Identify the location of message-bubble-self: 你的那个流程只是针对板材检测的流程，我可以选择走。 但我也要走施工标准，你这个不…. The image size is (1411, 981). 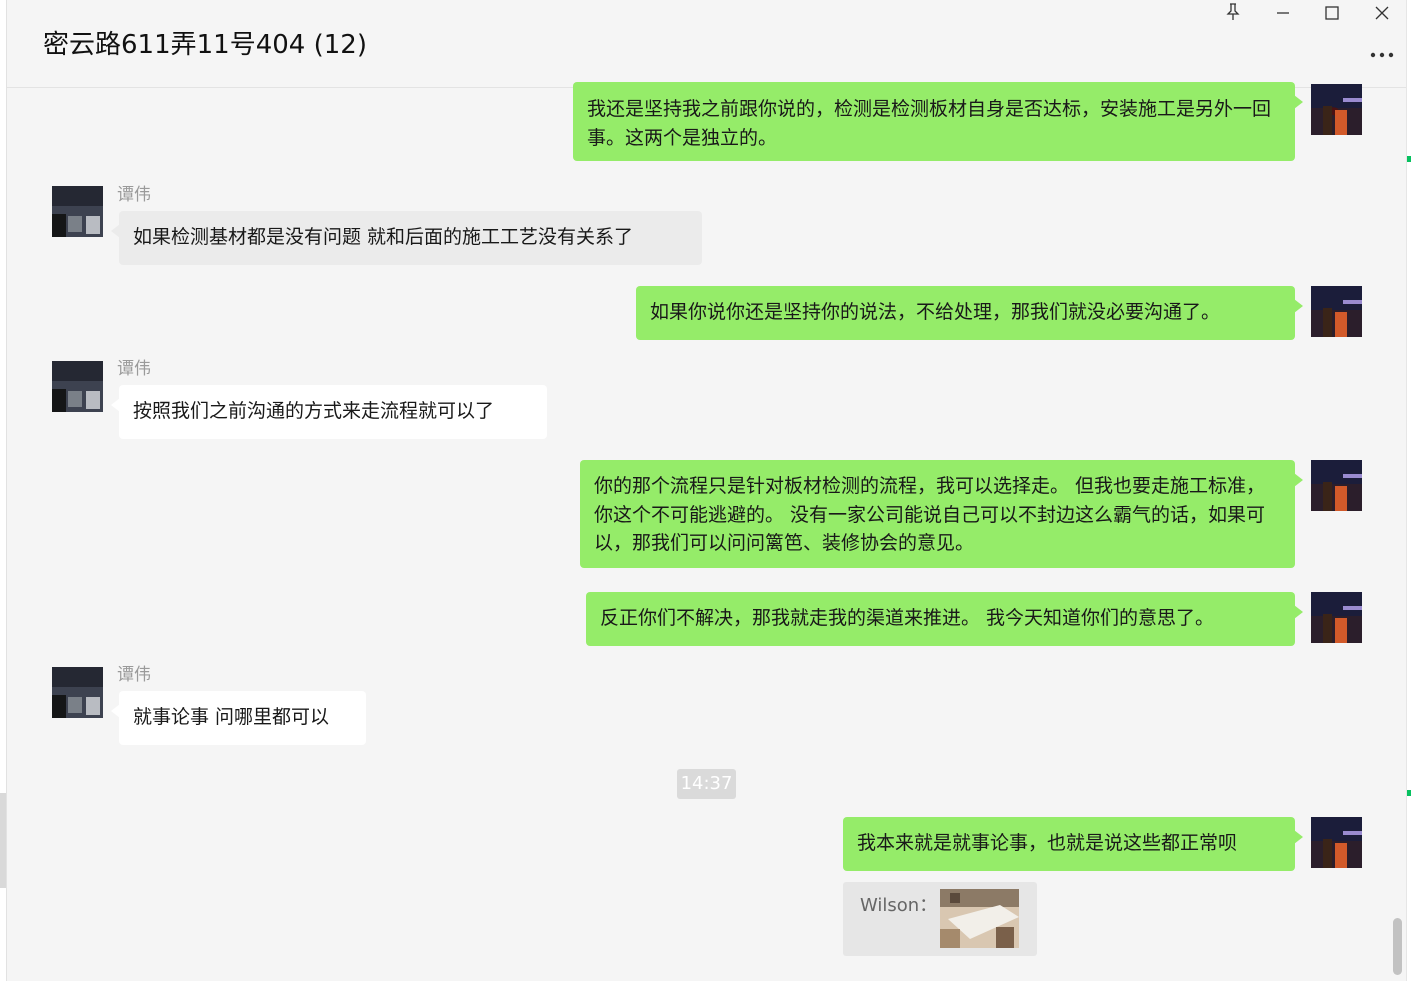
(941, 514).